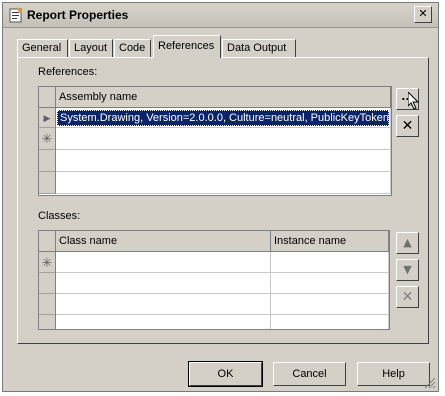  What do you see at coordinates (330, 241) in the screenshot?
I see `instance-name-header: Instance name` at bounding box center [330, 241].